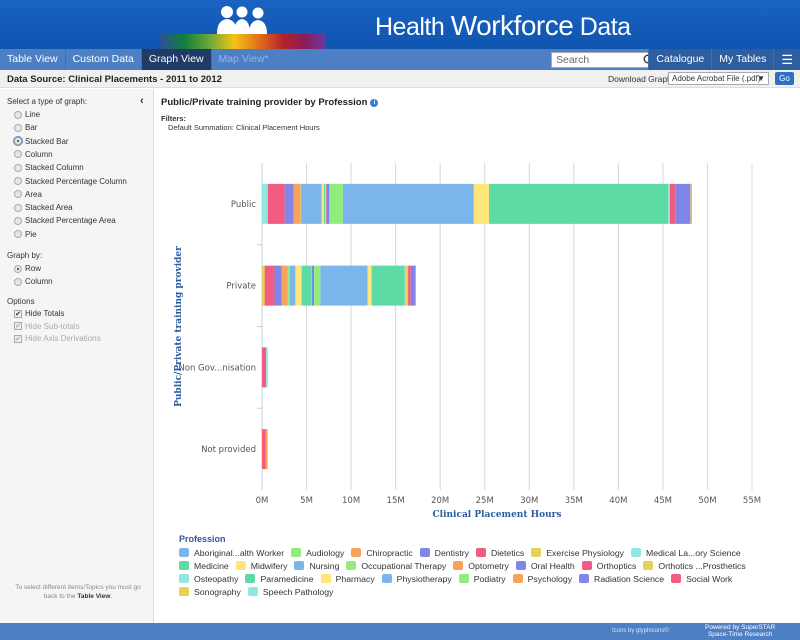 The width and height of the screenshot is (800, 640). I want to click on dropdown-arrow-icon: ▼, so click(761, 78).